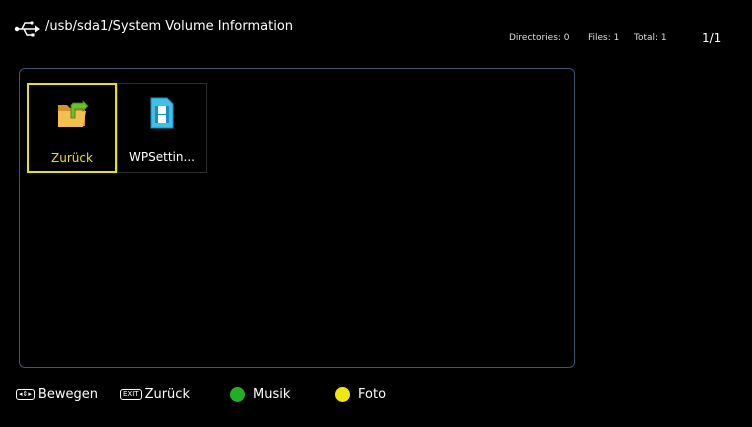 This screenshot has height=427, width=752. Describe the element at coordinates (237, 394) in the screenshot. I see `green-button-icon` at that location.